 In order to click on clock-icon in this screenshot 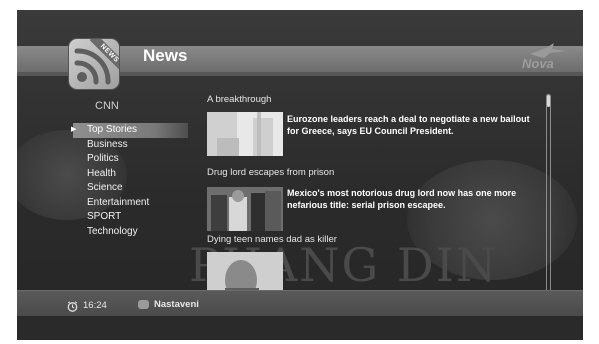, I will do `click(72, 306)`.